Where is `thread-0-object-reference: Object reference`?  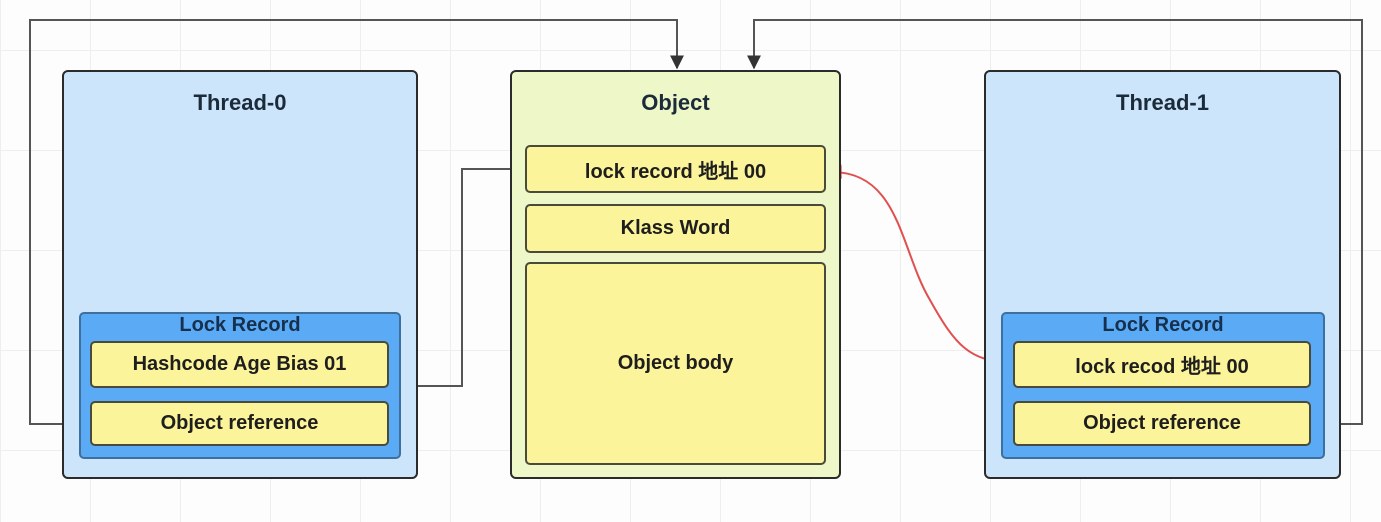
thread-0-object-reference: Object reference is located at coordinates (239, 423).